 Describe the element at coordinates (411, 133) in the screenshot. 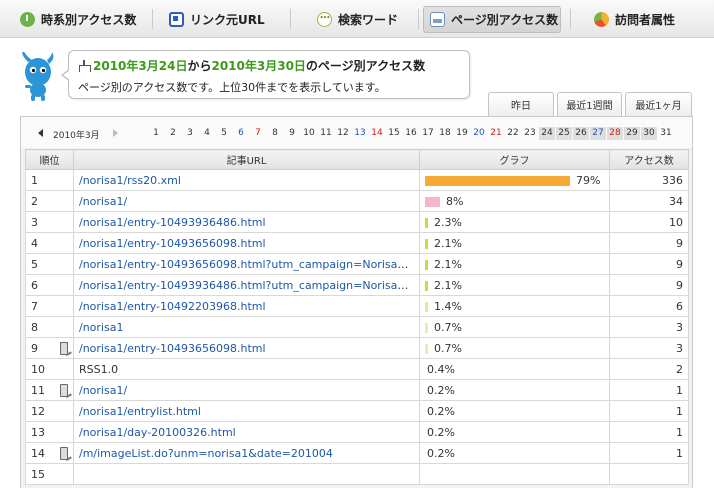

I see `calendar-day: 16` at that location.